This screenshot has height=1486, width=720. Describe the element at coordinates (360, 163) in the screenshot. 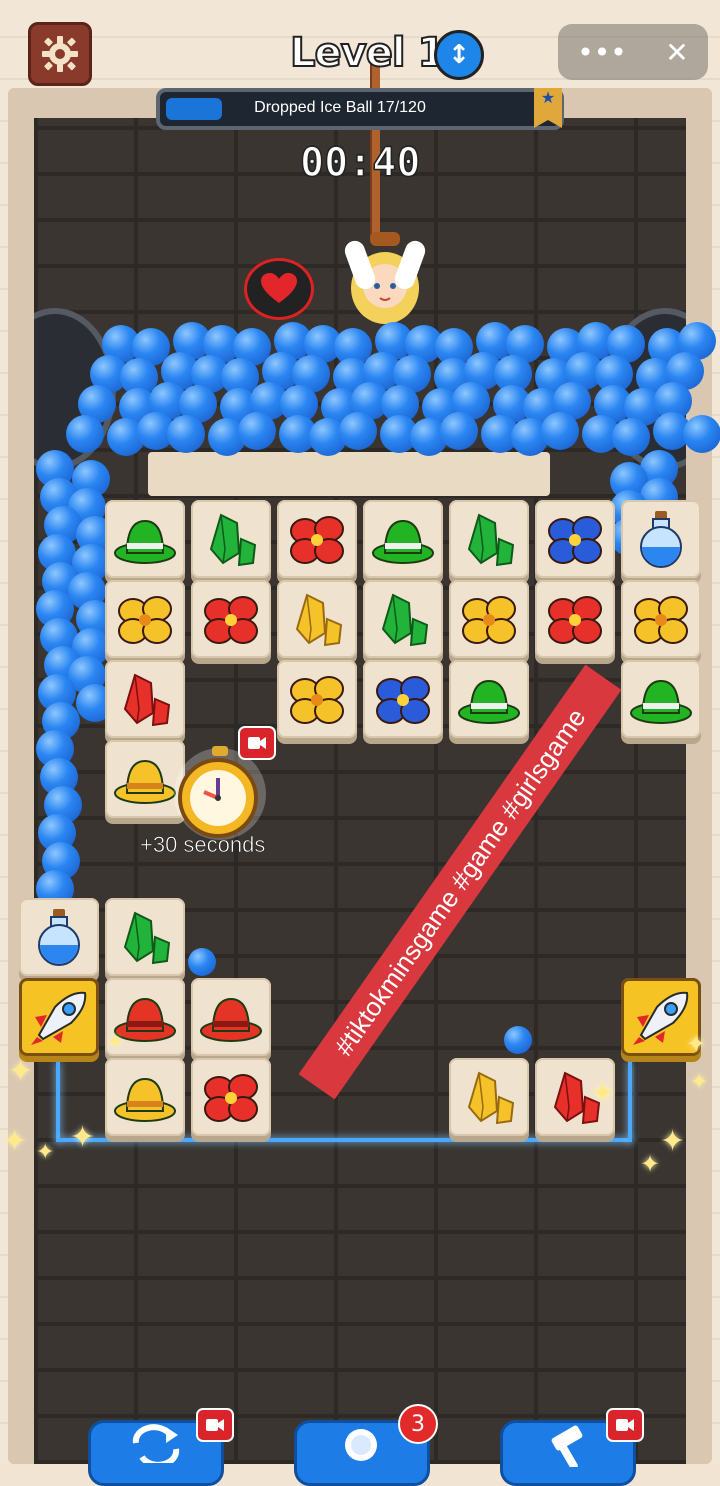

I see `countdown-timer: 00:40` at that location.